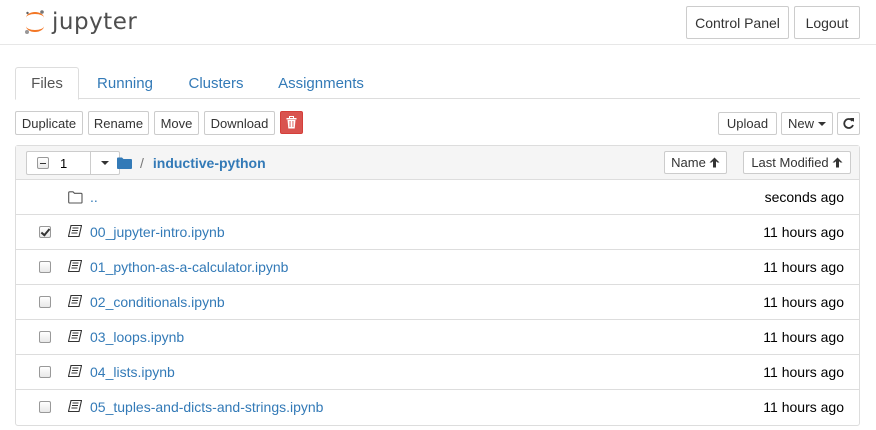 Image resolution: width=876 pixels, height=430 pixels. I want to click on folder-open-outline-icon, so click(75, 197).